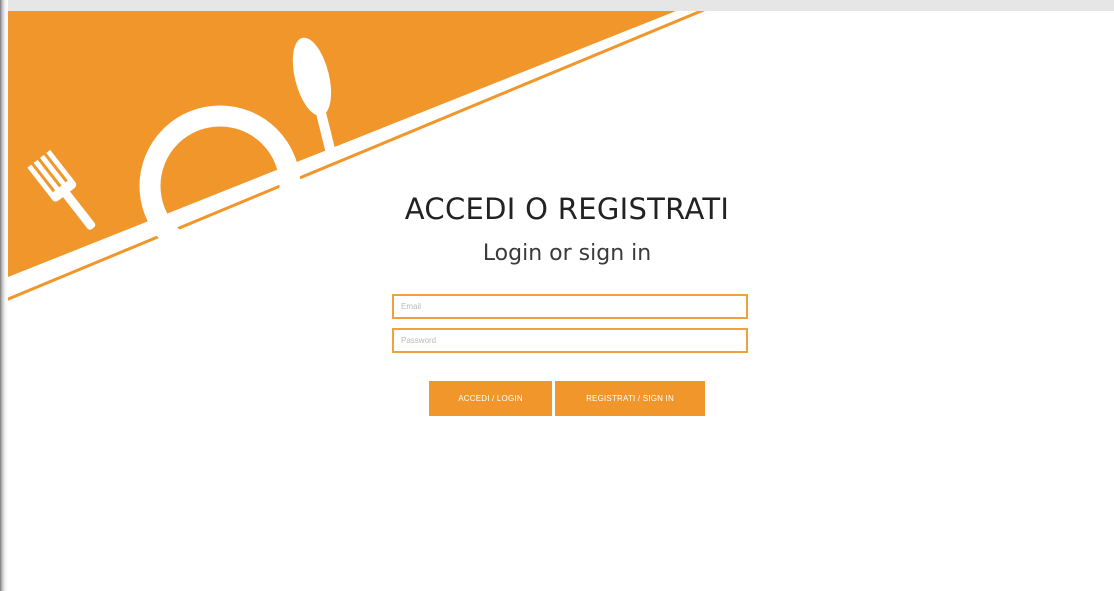  What do you see at coordinates (567, 209) in the screenshot?
I see `page-title: ACCEDI O REGISTRATI` at bounding box center [567, 209].